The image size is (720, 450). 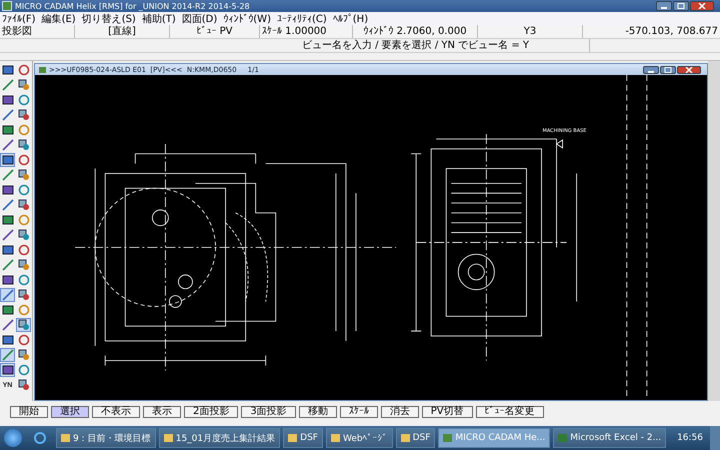 What do you see at coordinates (295, 45) in the screenshot?
I see `prompt-text: ビュー名を入力 / 要素を選択 / YN でビュー名 = Y` at bounding box center [295, 45].